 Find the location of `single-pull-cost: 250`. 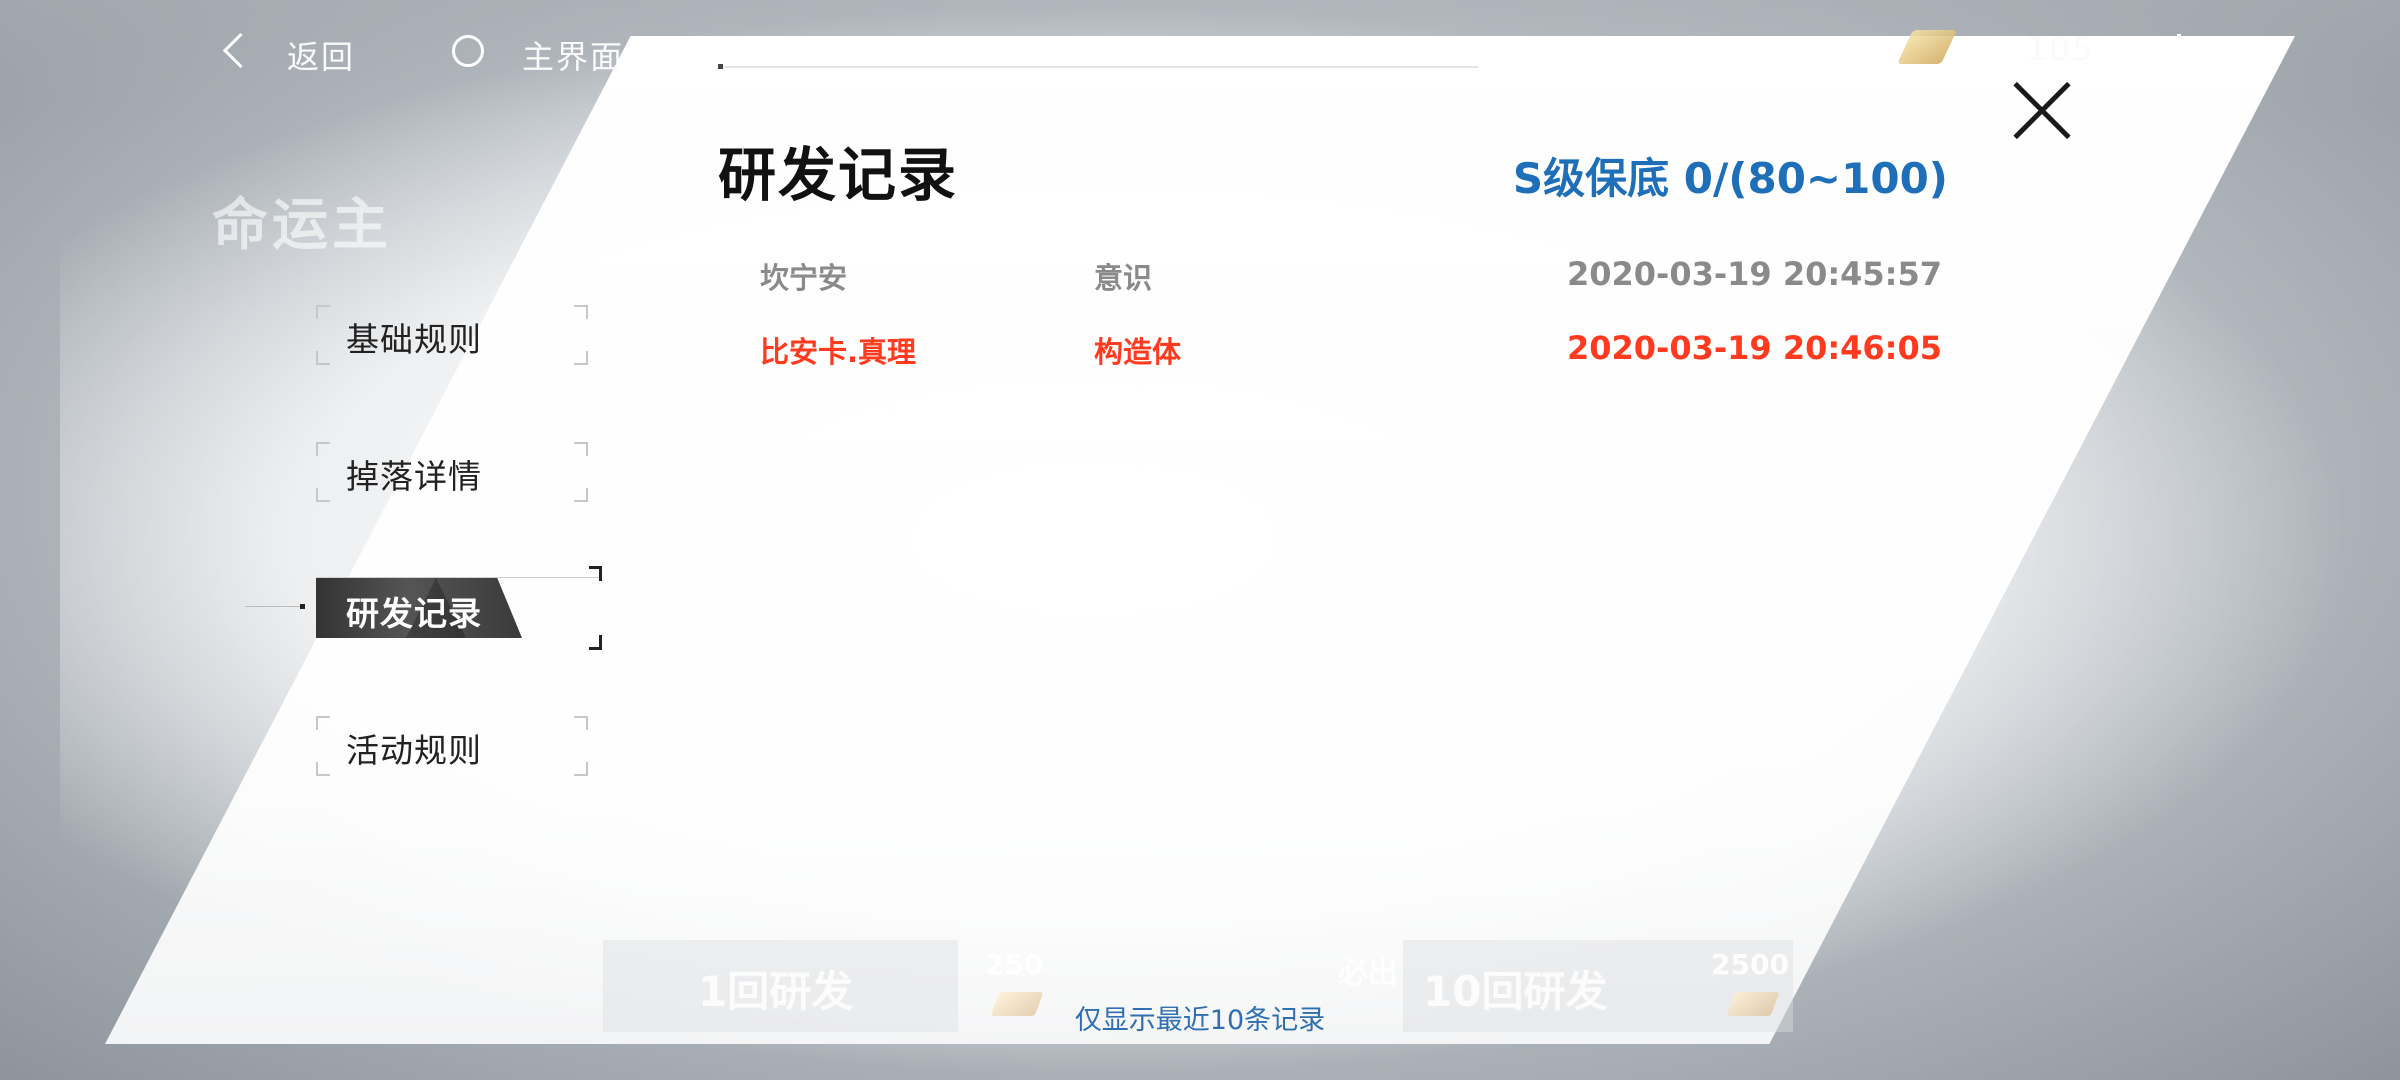

single-pull-cost: 250 is located at coordinates (1014, 964).